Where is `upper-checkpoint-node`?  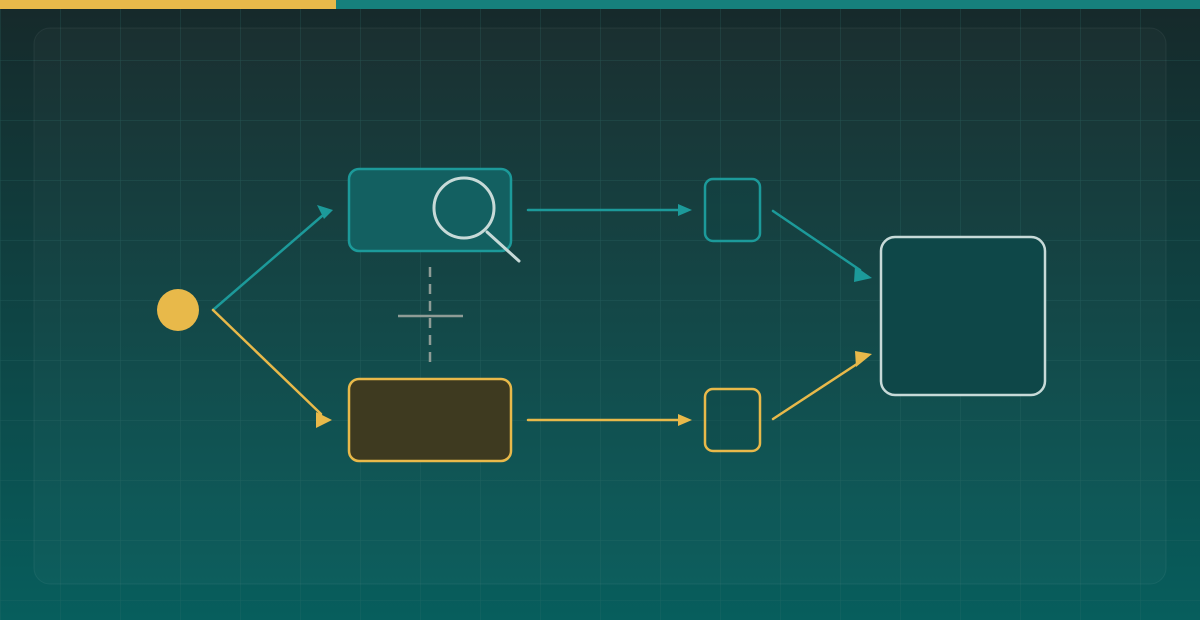 upper-checkpoint-node is located at coordinates (732, 210).